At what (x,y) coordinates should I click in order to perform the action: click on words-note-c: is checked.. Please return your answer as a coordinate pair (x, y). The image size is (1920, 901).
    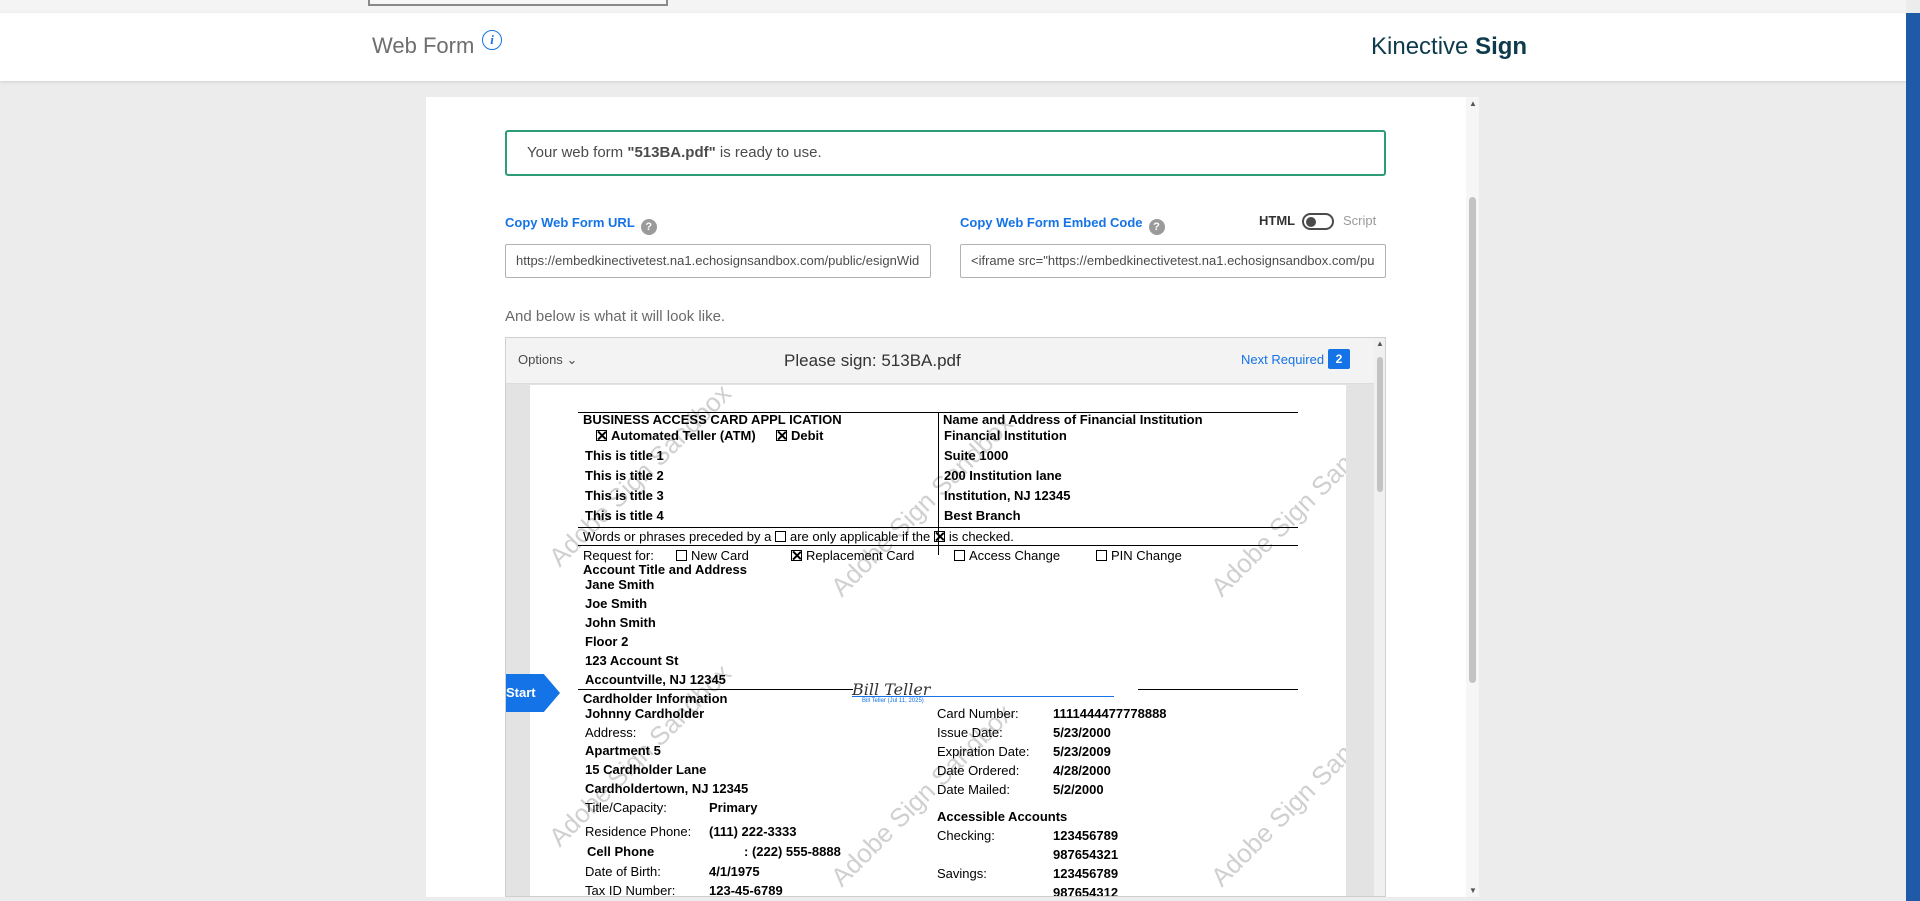
    Looking at the image, I should click on (981, 536).